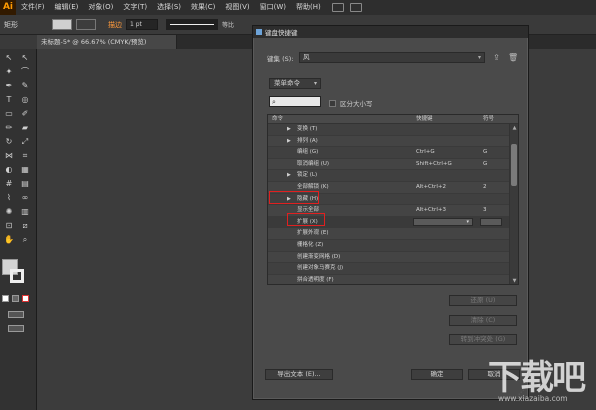 The height and width of the screenshot is (410, 596). Describe the element at coordinates (355, 7) in the screenshot. I see `arrange-docs-icon` at that location.